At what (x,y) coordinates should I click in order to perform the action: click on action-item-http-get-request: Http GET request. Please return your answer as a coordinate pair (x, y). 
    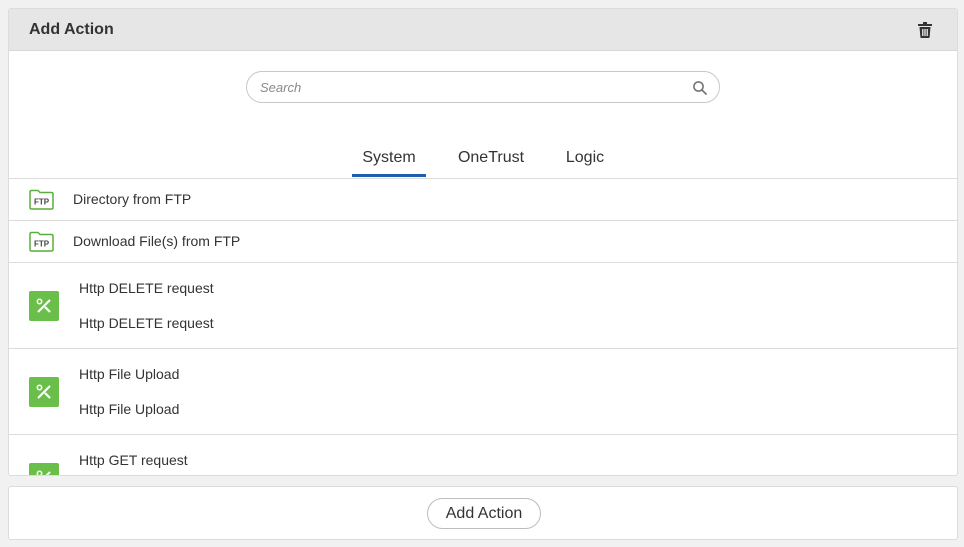
    Looking at the image, I should click on (483, 455).